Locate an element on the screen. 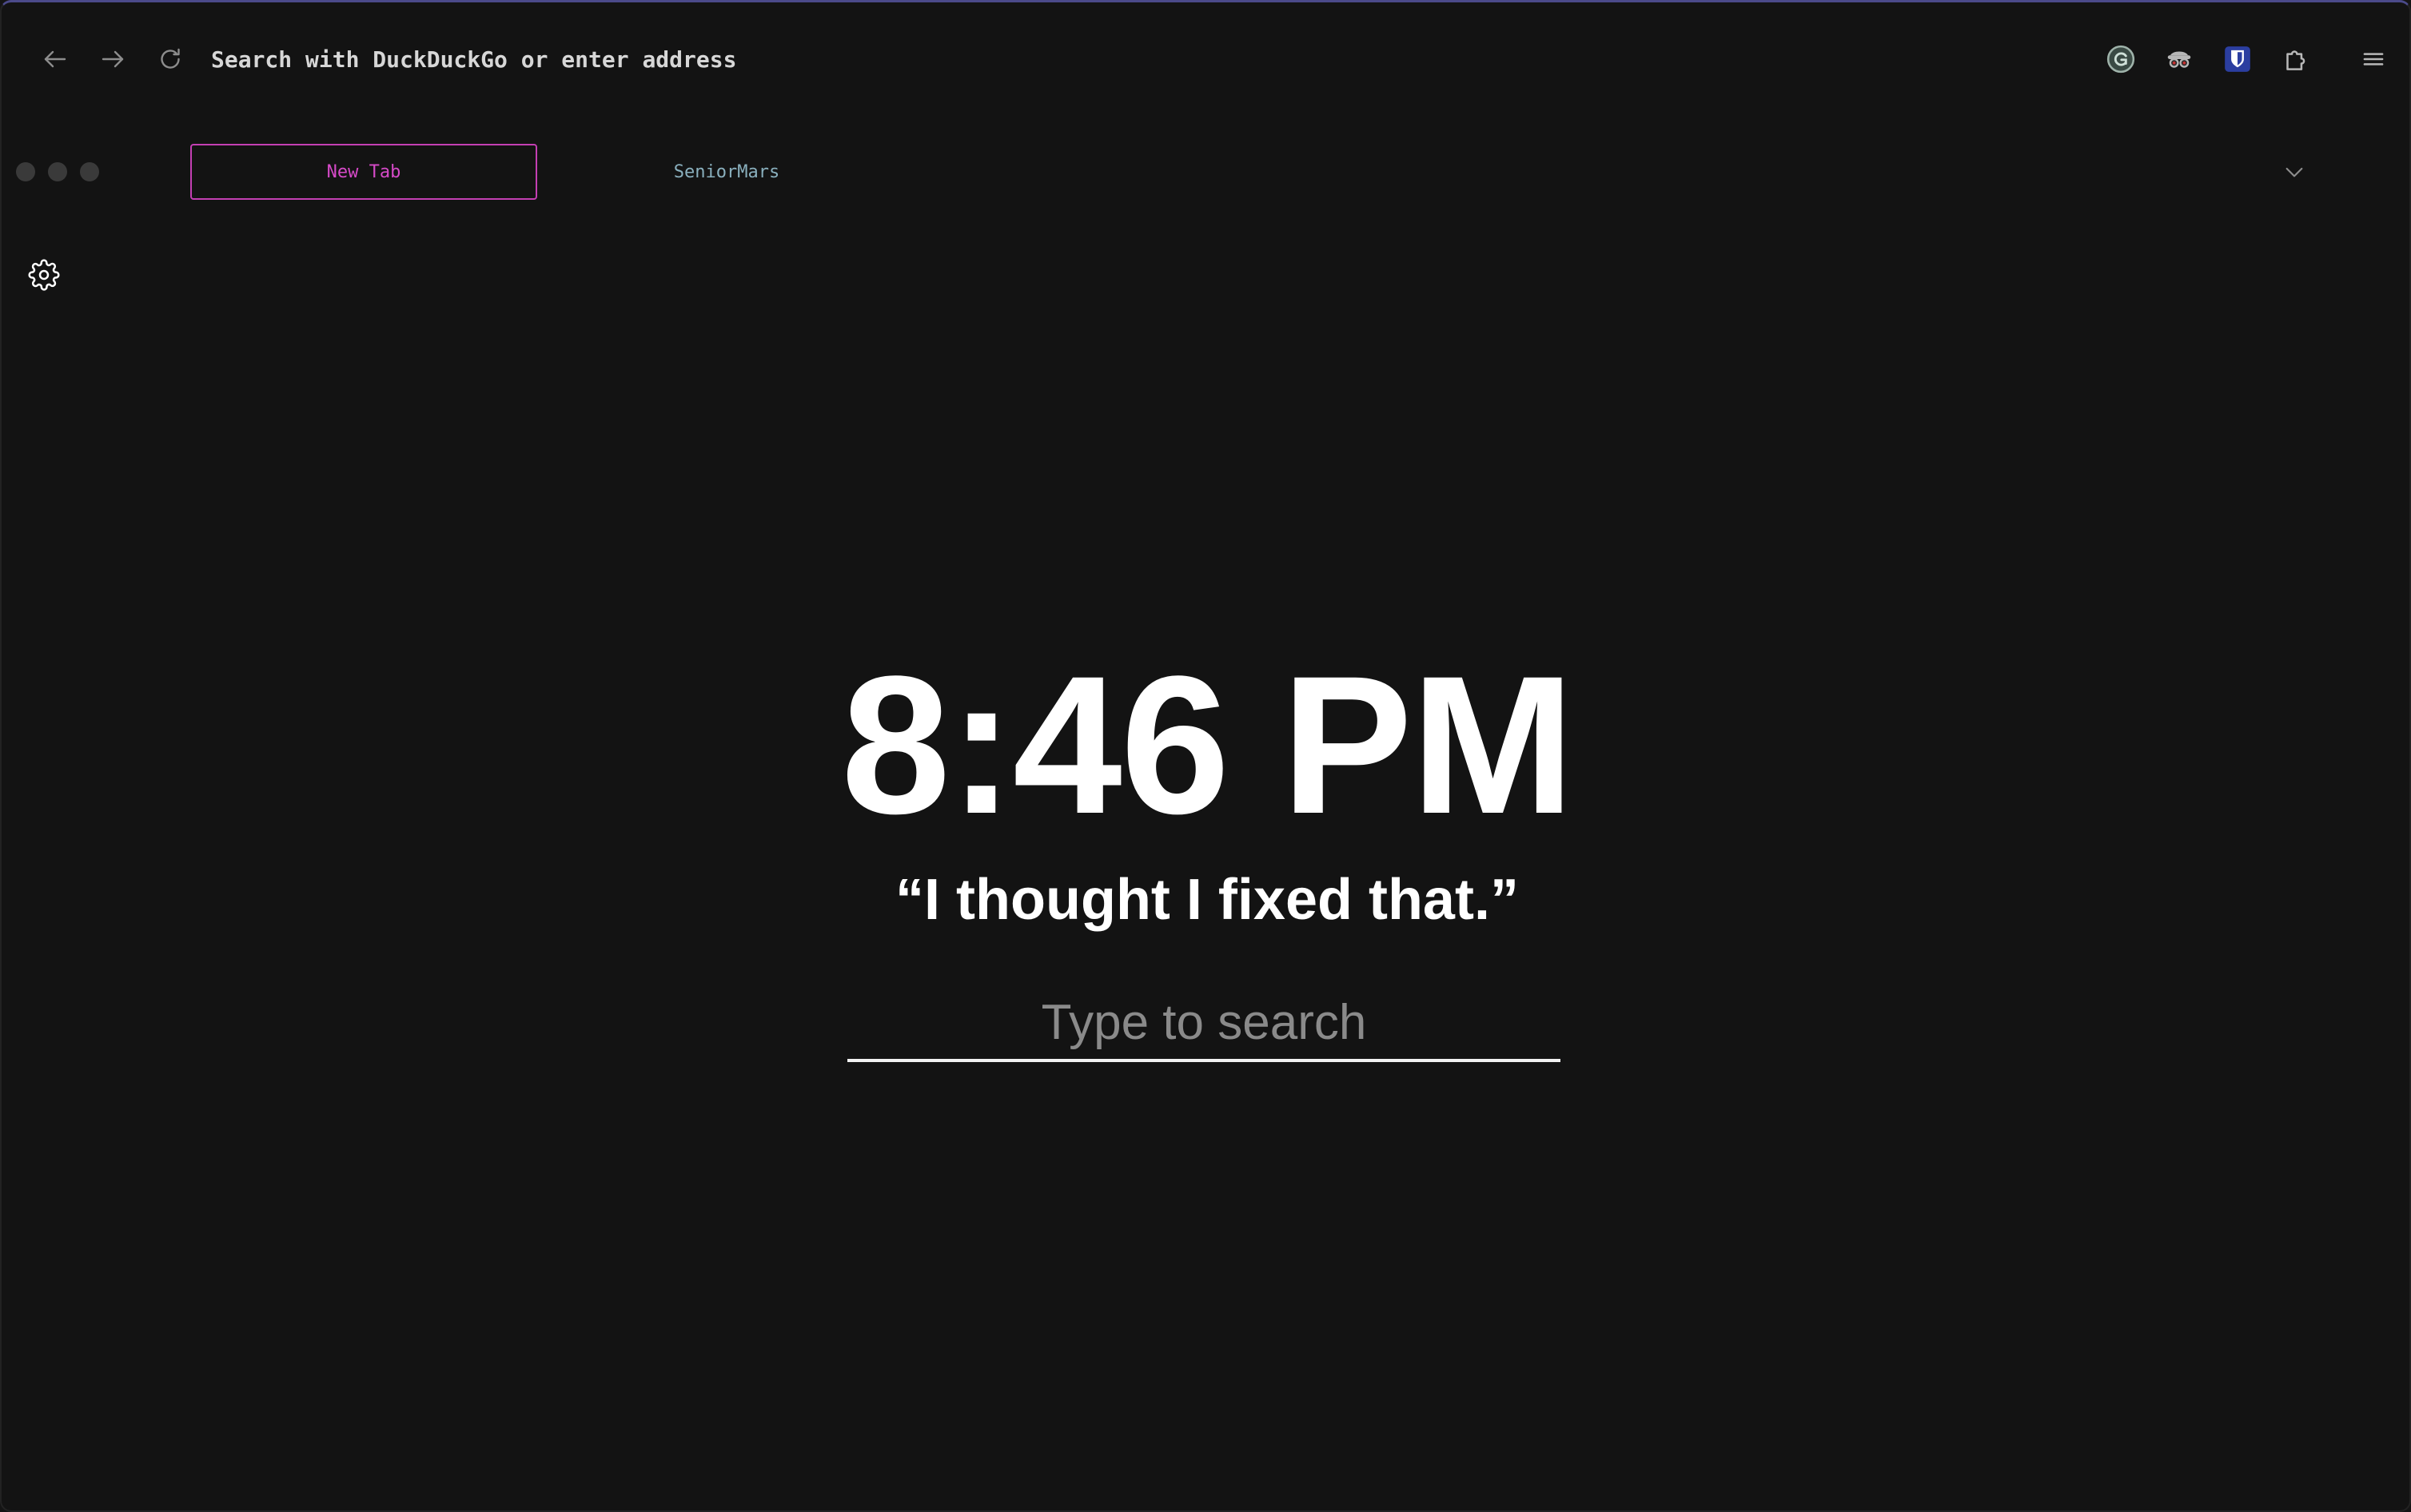  back-button is located at coordinates (55, 59).